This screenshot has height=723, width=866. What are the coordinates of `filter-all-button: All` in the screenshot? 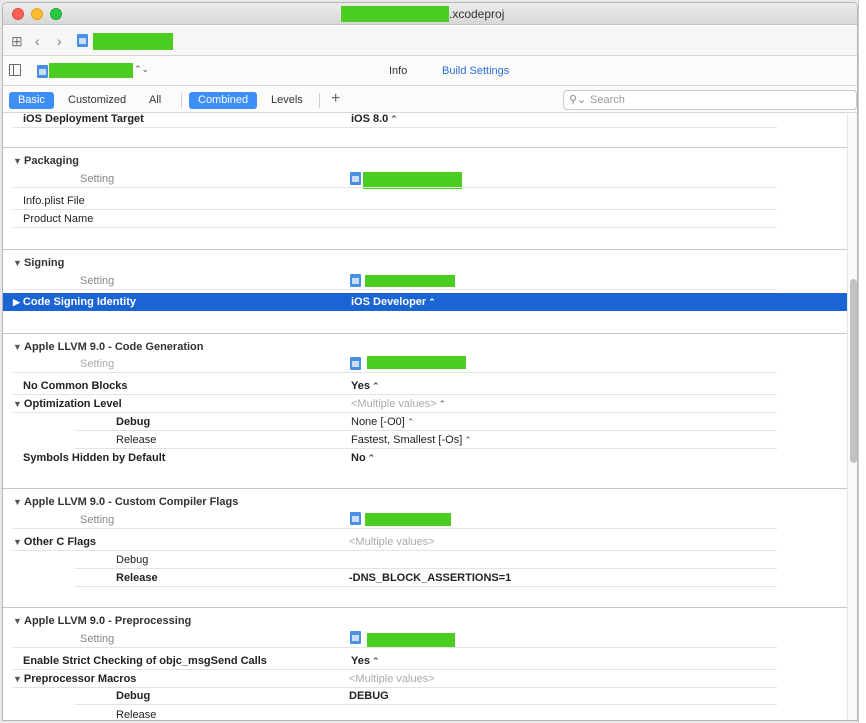 It's located at (155, 100).